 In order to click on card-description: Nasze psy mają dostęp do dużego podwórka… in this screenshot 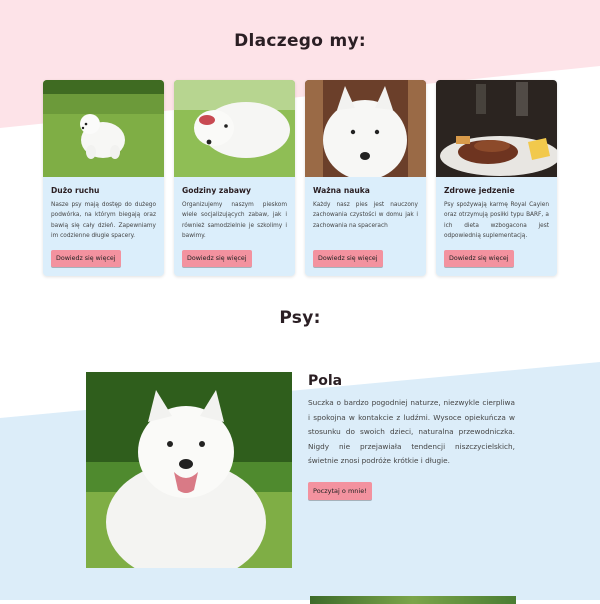, I will do `click(103, 221)`.